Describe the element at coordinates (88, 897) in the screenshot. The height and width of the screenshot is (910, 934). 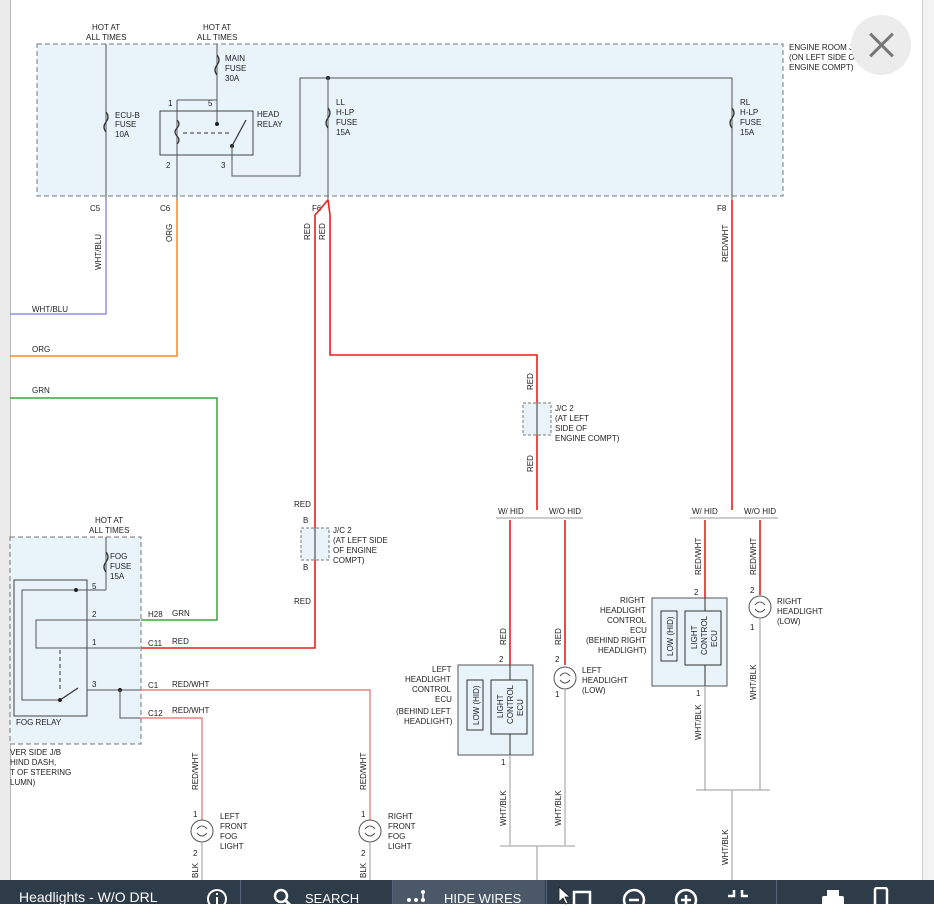
I see `diagram-title: Headlights - W/O DRL` at that location.